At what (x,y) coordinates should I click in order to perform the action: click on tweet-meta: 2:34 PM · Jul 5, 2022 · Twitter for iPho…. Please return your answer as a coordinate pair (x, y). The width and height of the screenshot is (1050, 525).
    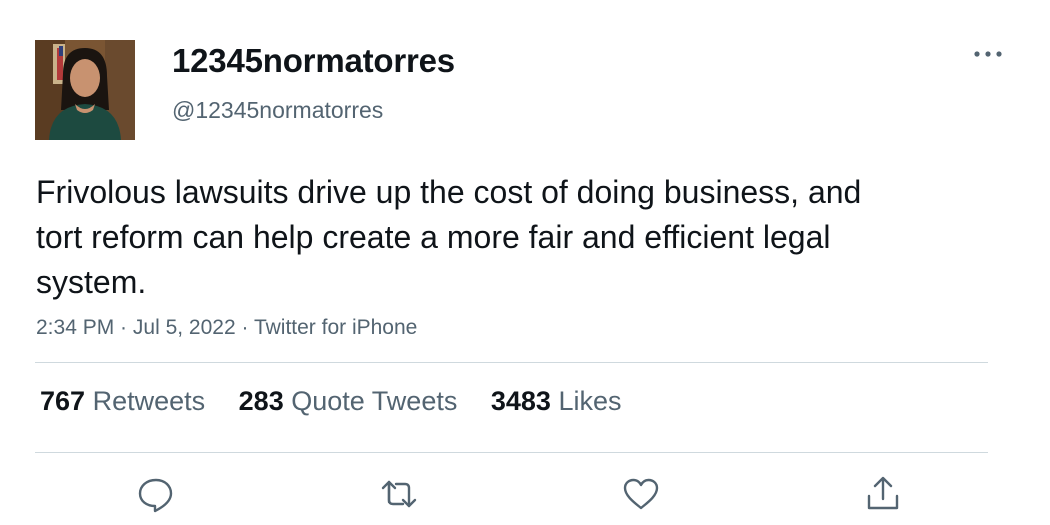
    Looking at the image, I should click on (226, 328).